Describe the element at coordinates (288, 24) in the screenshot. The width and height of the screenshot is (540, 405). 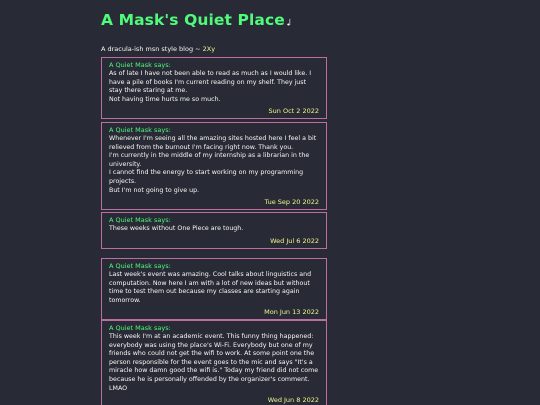
I see `music-note-icon: 𝆺𝅥` at that location.